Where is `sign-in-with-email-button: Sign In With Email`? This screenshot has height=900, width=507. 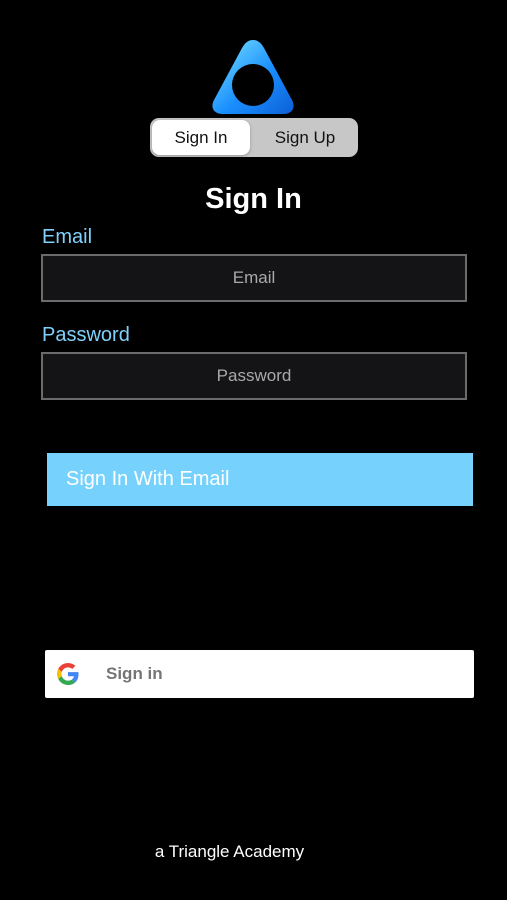 sign-in-with-email-button: Sign In With Email is located at coordinates (260, 479).